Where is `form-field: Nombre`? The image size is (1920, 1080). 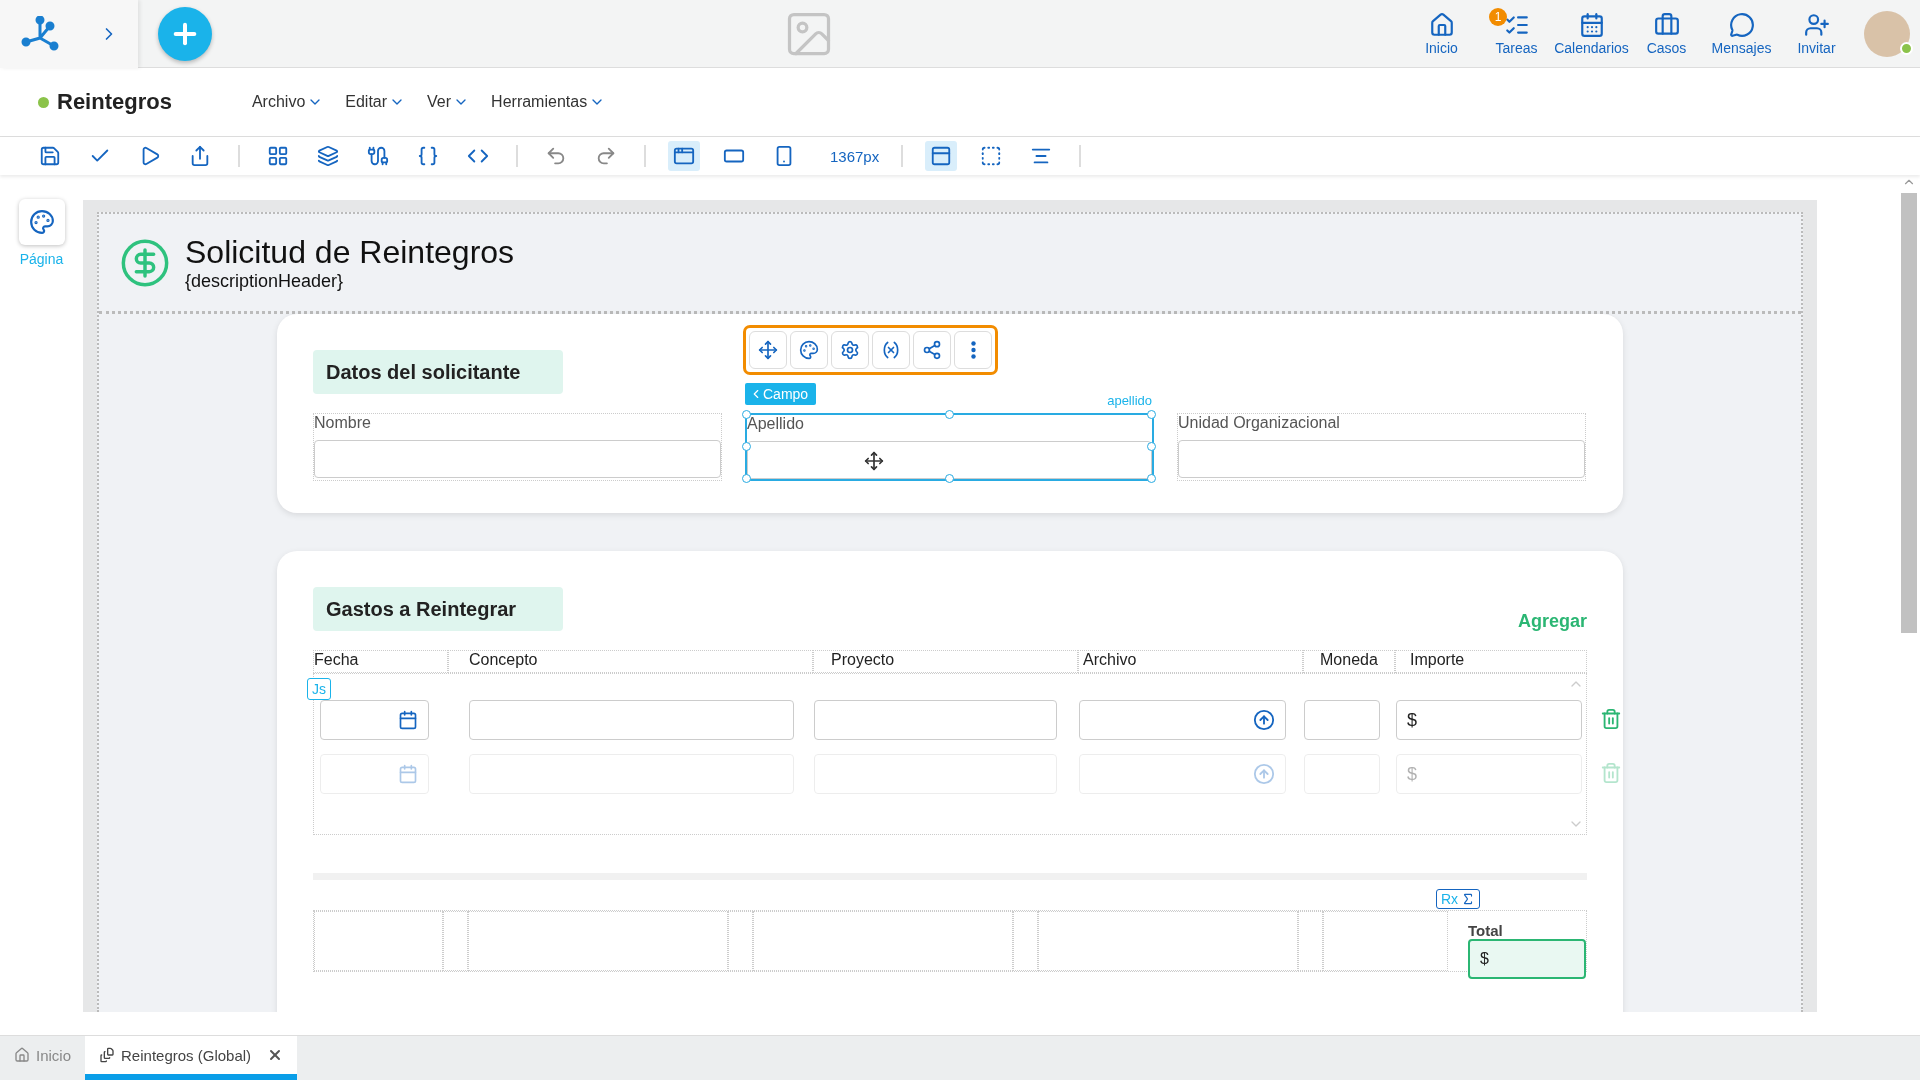
form-field: Nombre is located at coordinates (517, 447).